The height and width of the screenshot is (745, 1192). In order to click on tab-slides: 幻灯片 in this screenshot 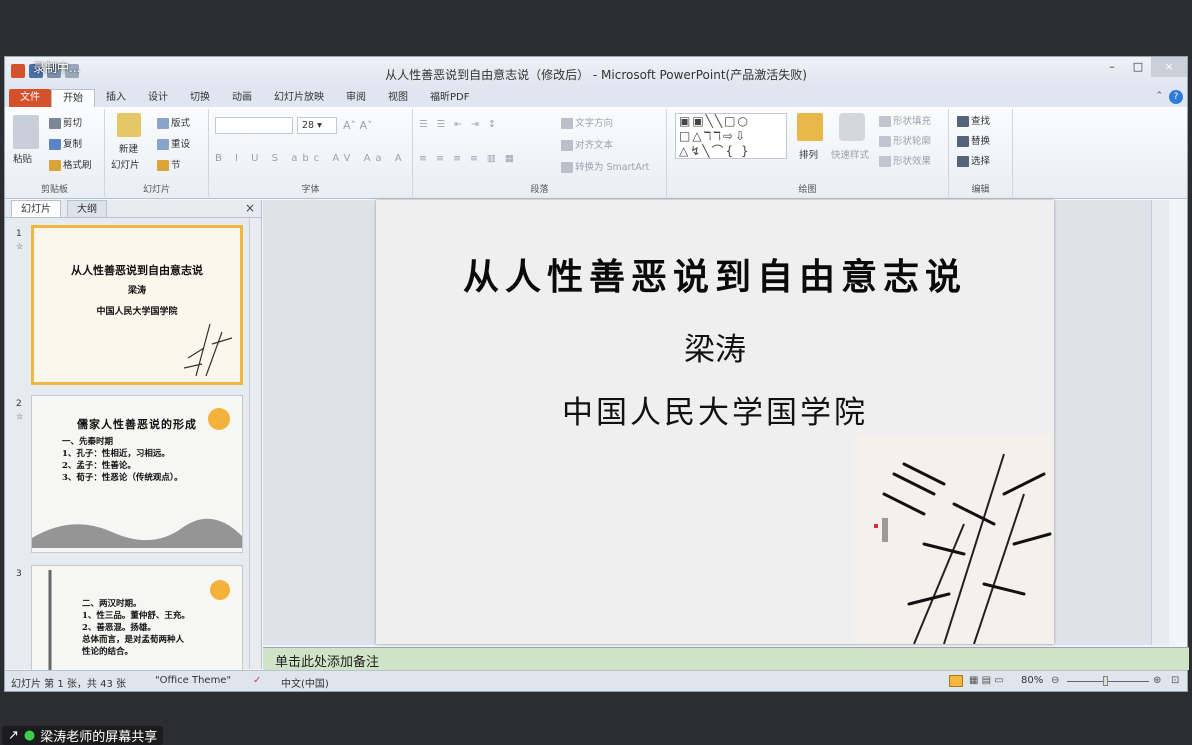, I will do `click(36, 208)`.